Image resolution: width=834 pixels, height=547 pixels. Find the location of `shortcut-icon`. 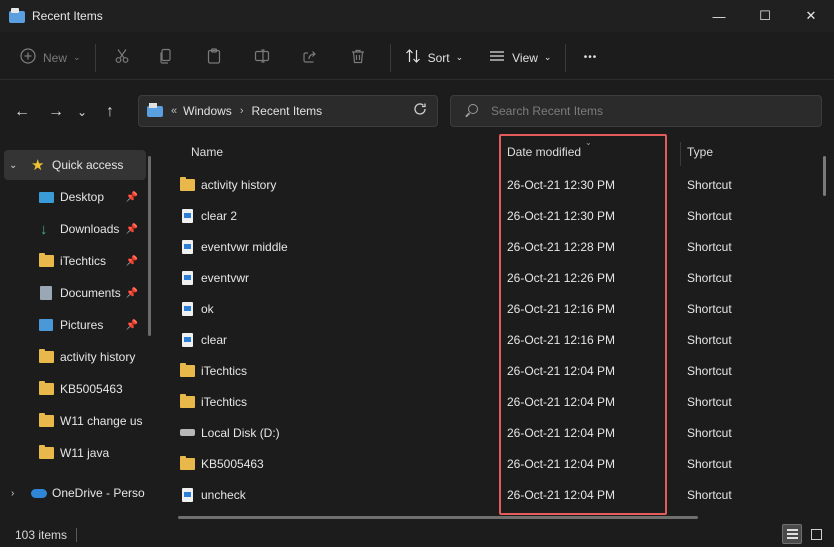

shortcut-icon is located at coordinates (187, 339).